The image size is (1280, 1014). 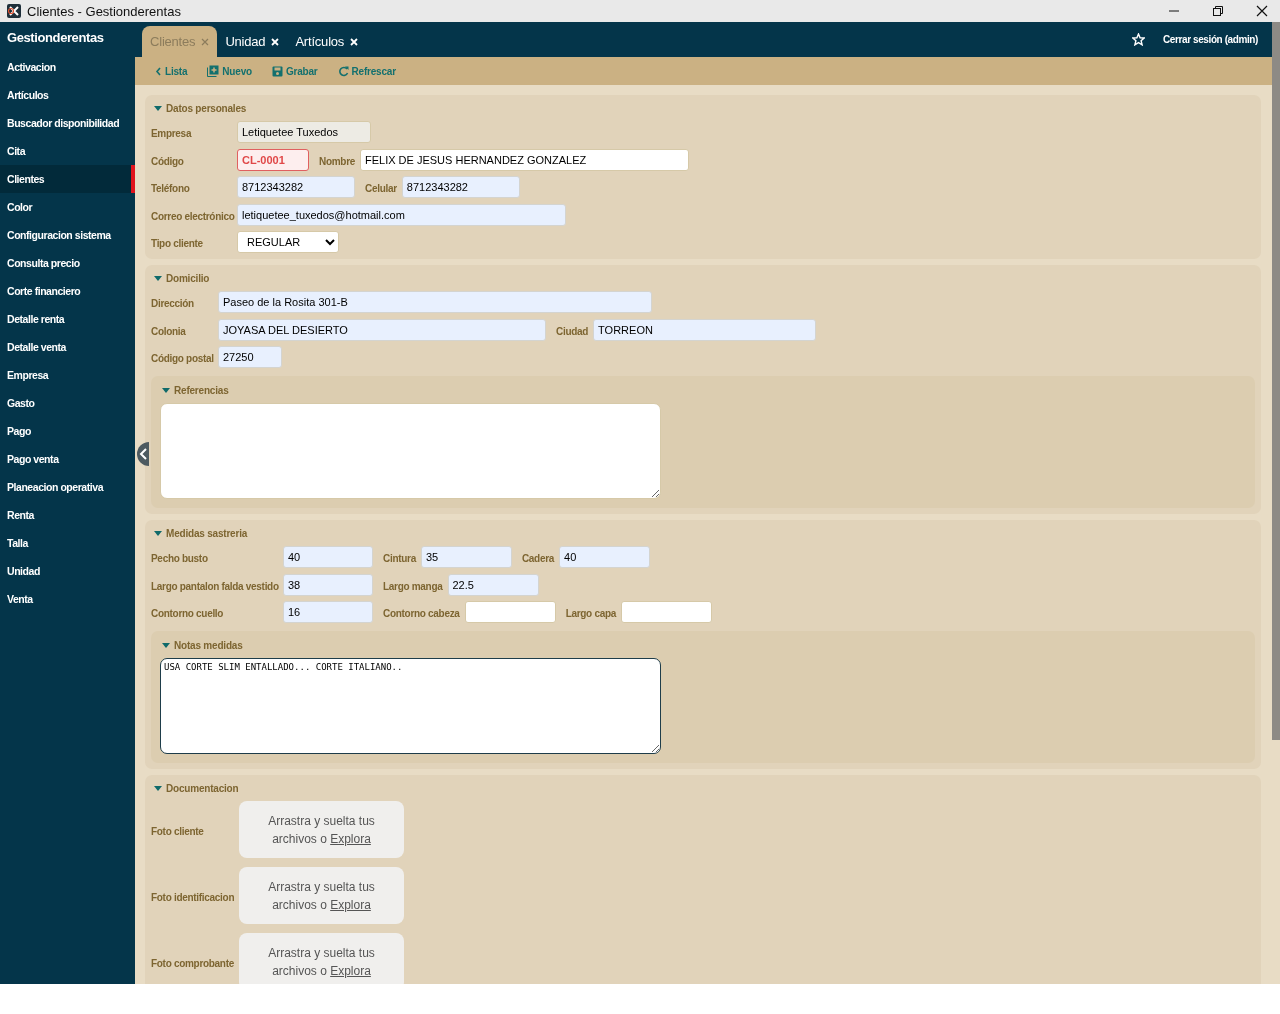 I want to click on subsection-title: Notas medidas, so click(x=208, y=645).